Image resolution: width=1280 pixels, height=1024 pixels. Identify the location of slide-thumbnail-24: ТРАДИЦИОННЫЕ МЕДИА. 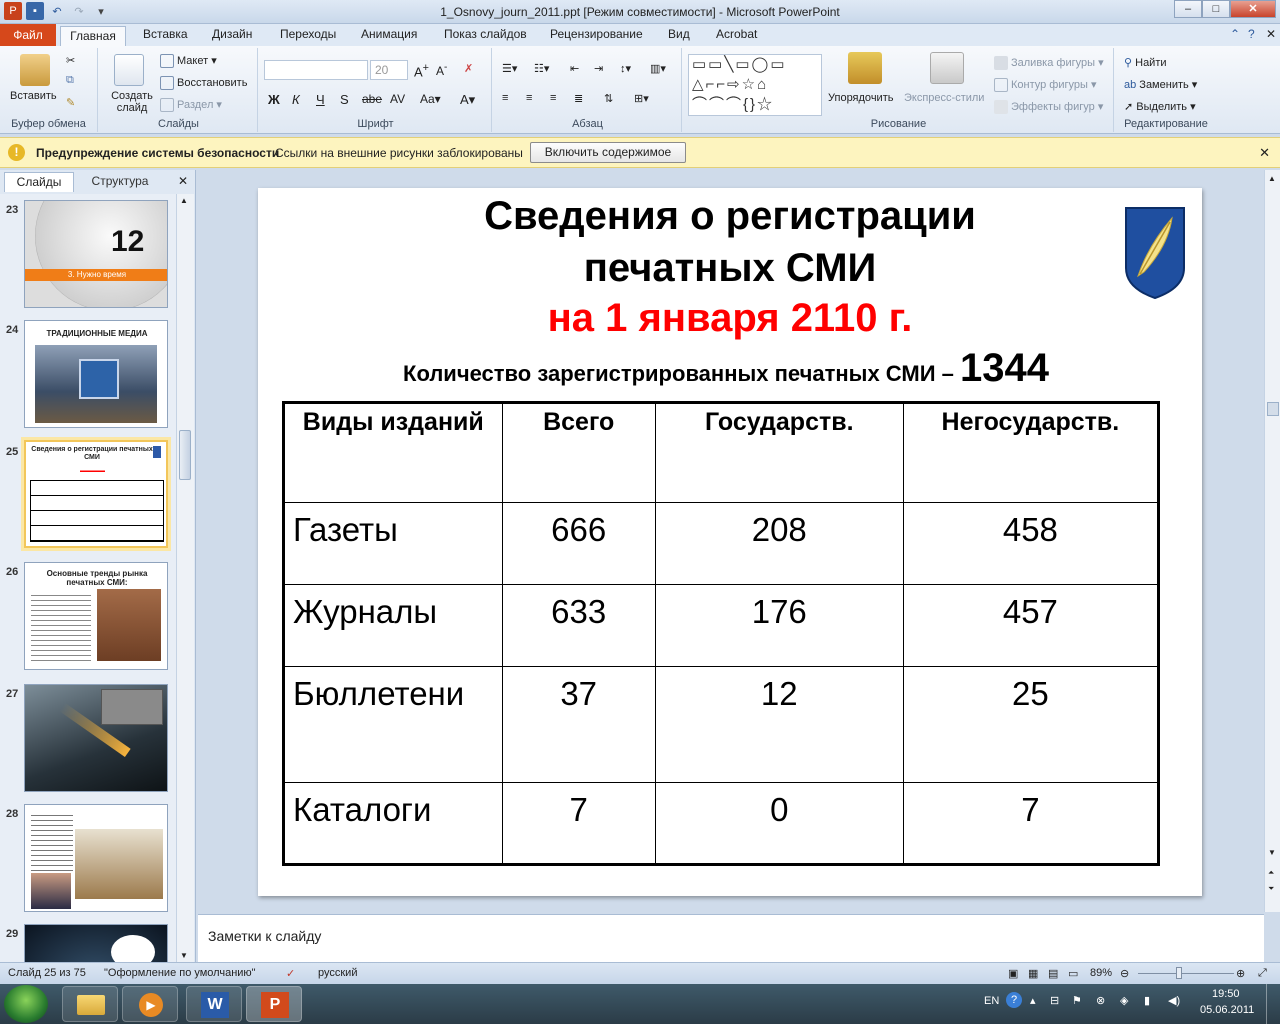
(96, 374).